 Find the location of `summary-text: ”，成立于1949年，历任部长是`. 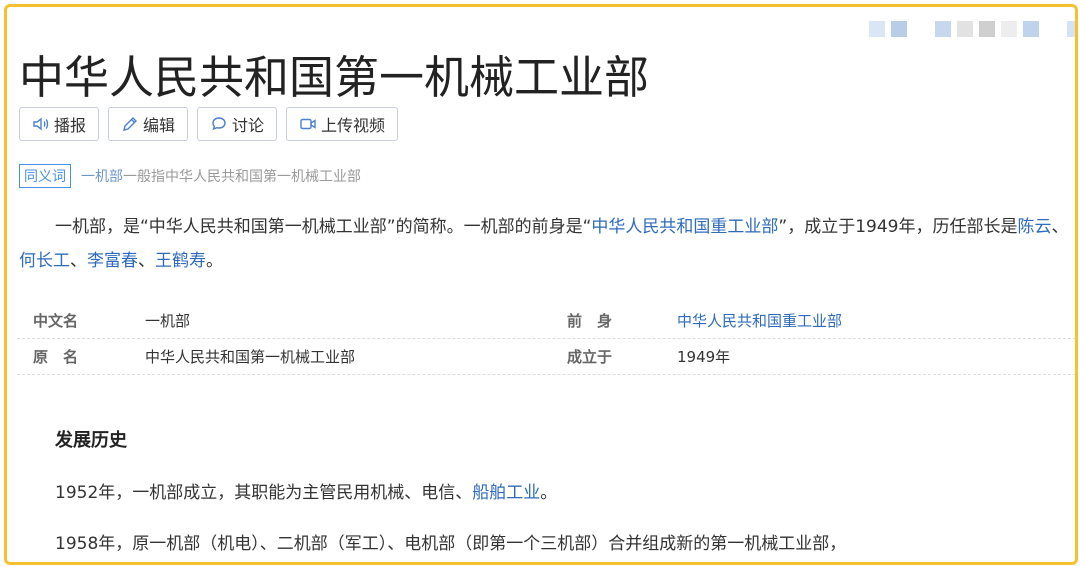

summary-text: ”，成立于1949年，历任部长是 is located at coordinates (898, 227).